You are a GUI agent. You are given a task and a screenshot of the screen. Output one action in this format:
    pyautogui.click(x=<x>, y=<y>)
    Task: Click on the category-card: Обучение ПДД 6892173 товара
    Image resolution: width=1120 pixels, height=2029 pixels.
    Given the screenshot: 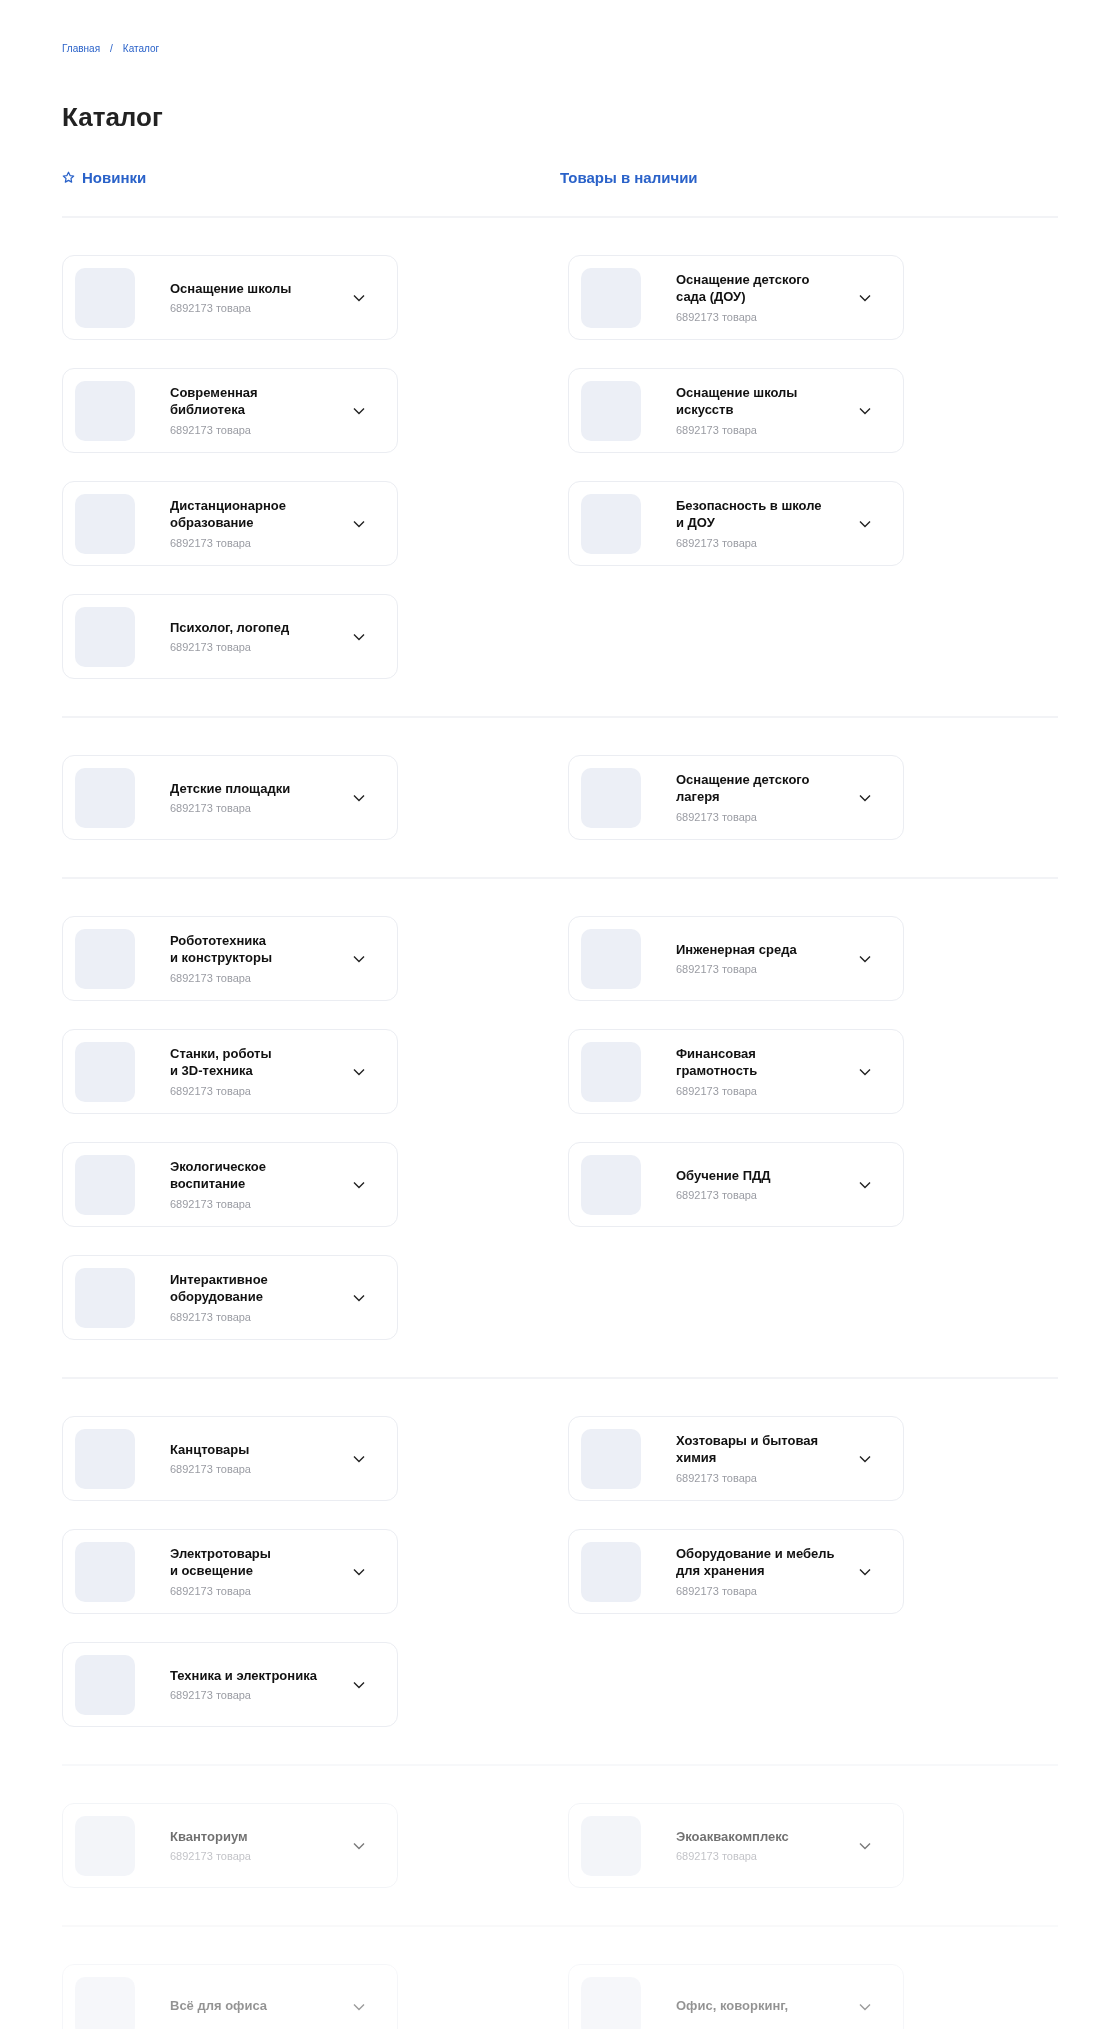 What is the action you would take?
    pyautogui.click(x=736, y=1184)
    